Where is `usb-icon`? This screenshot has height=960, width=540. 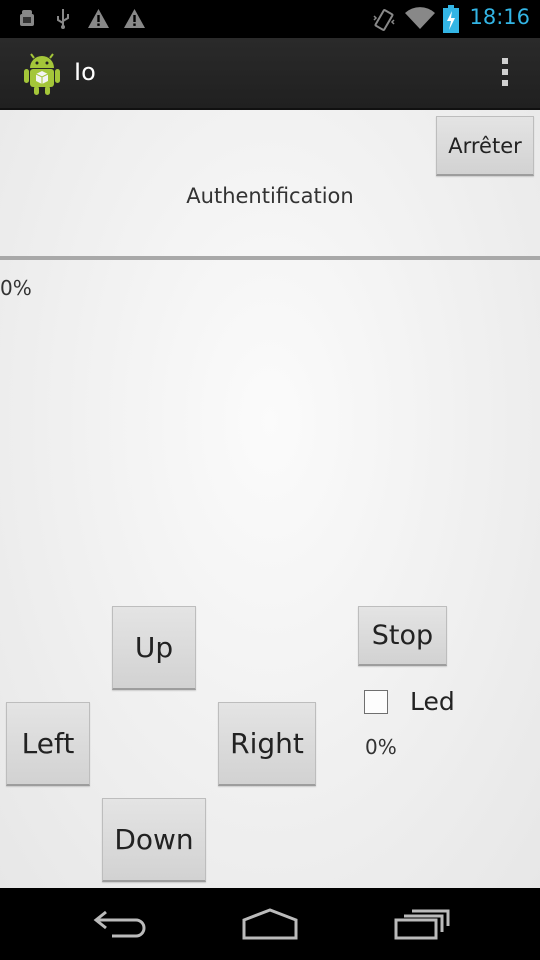 usb-icon is located at coordinates (63, 19).